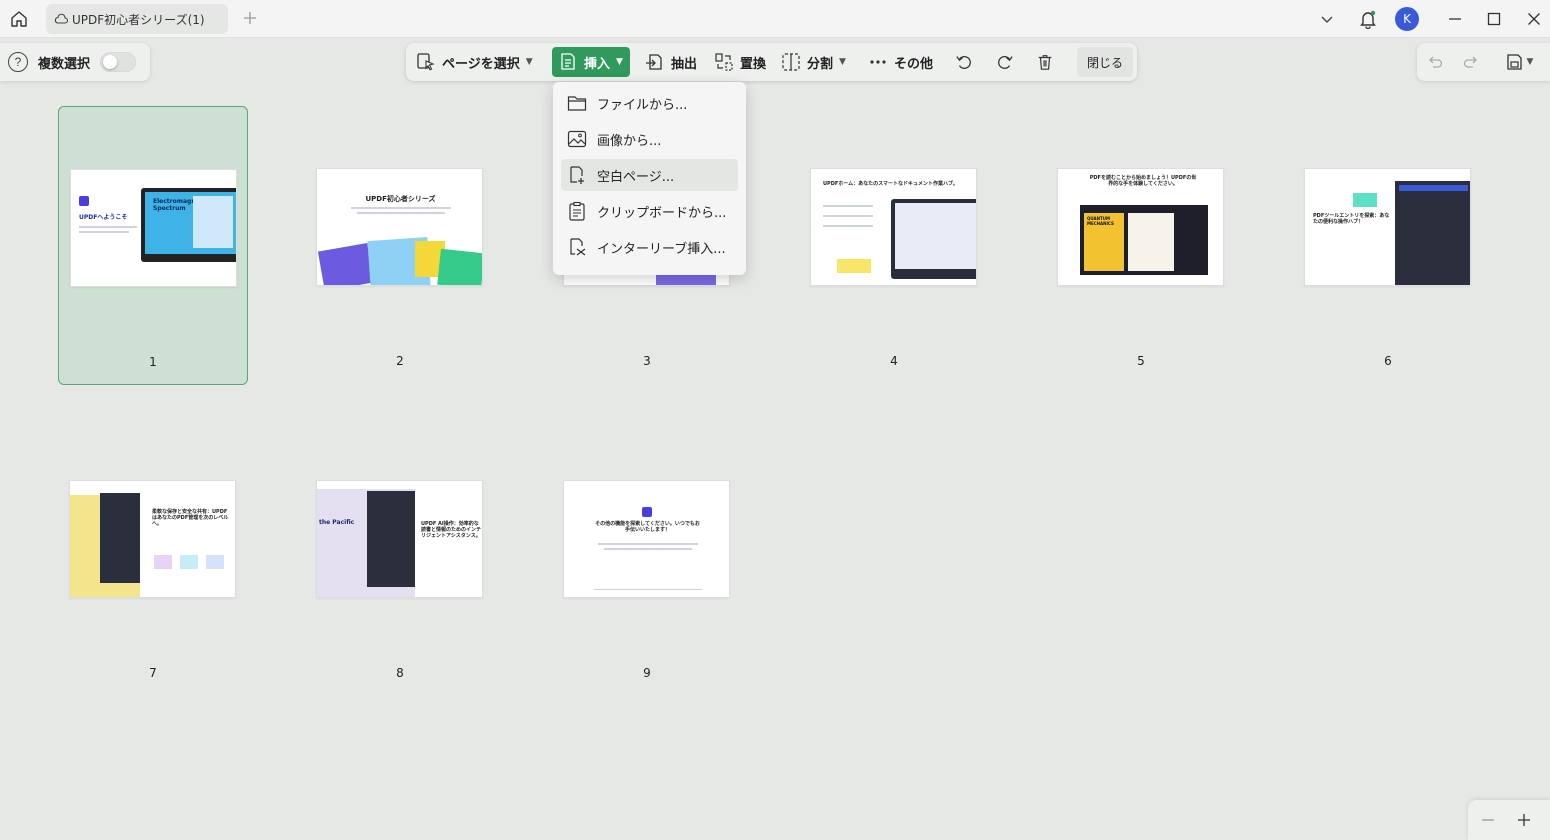  I want to click on page-card-1: UPDFへようこそ Electromagnetic Spectrum 1, so click(153, 245).